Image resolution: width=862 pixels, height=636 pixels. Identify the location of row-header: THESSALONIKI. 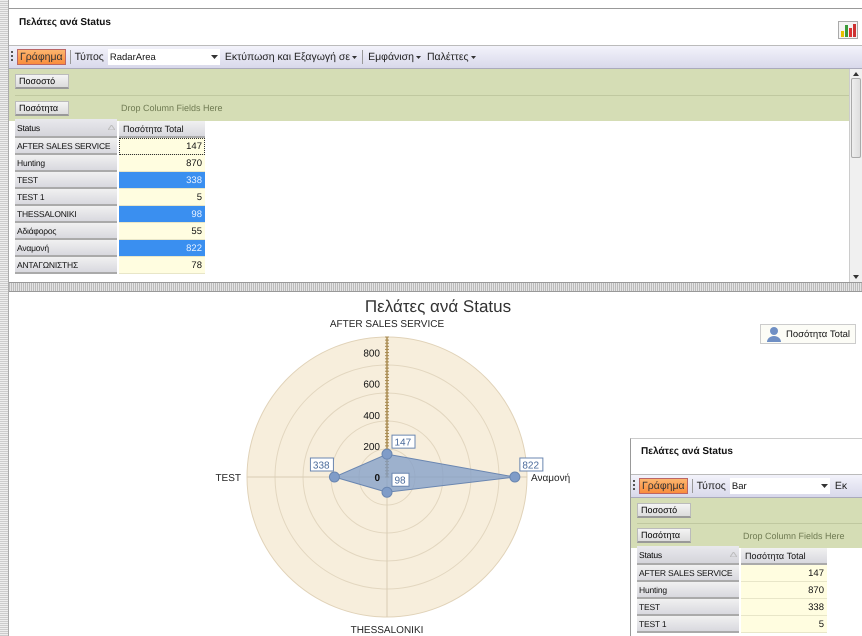
(66, 214).